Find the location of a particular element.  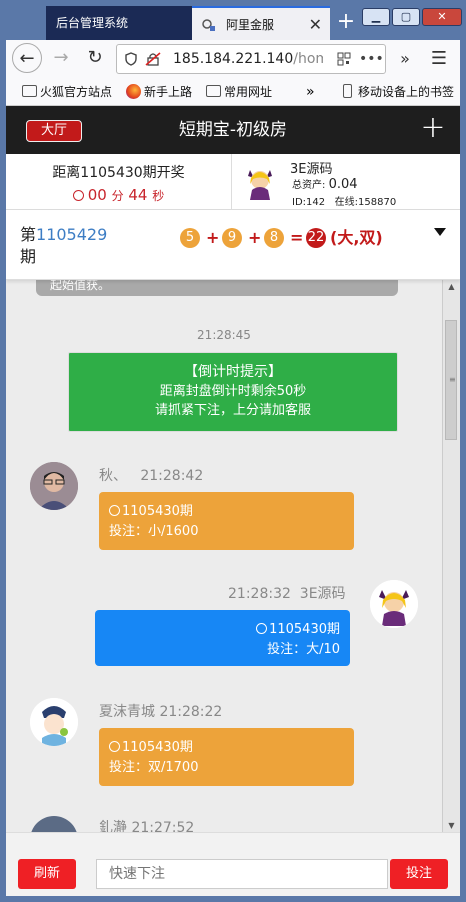

second-unit: 秒 is located at coordinates (158, 196).